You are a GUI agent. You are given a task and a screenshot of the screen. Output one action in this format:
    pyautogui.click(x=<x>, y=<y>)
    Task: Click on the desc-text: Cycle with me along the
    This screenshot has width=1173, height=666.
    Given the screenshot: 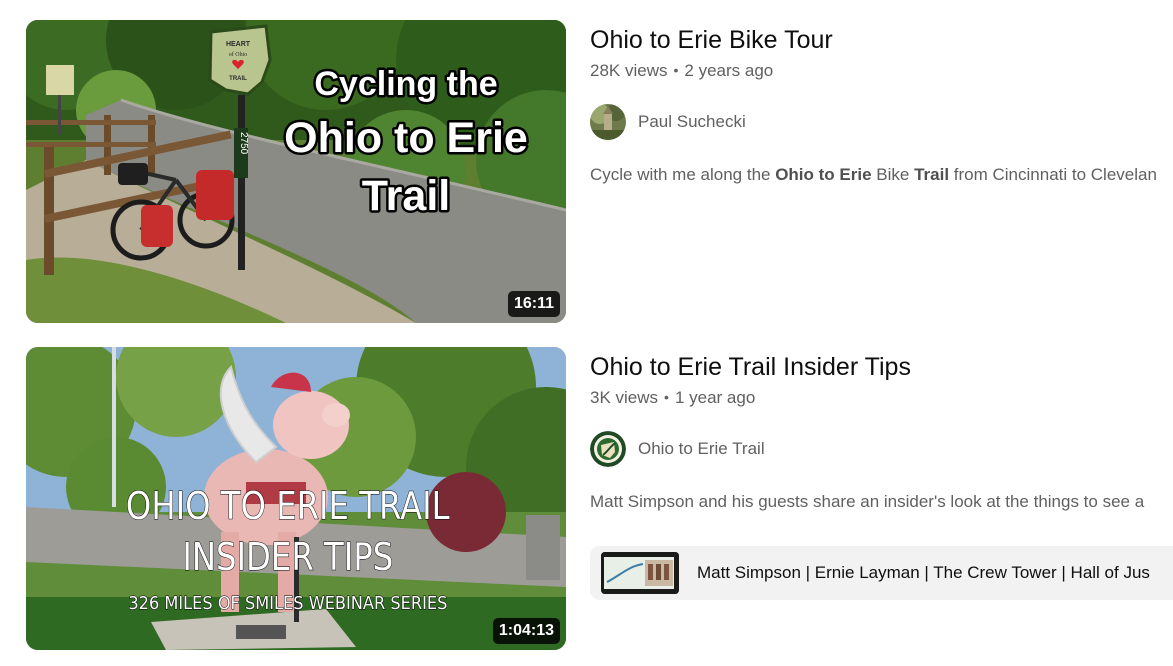 What is the action you would take?
    pyautogui.click(x=683, y=174)
    